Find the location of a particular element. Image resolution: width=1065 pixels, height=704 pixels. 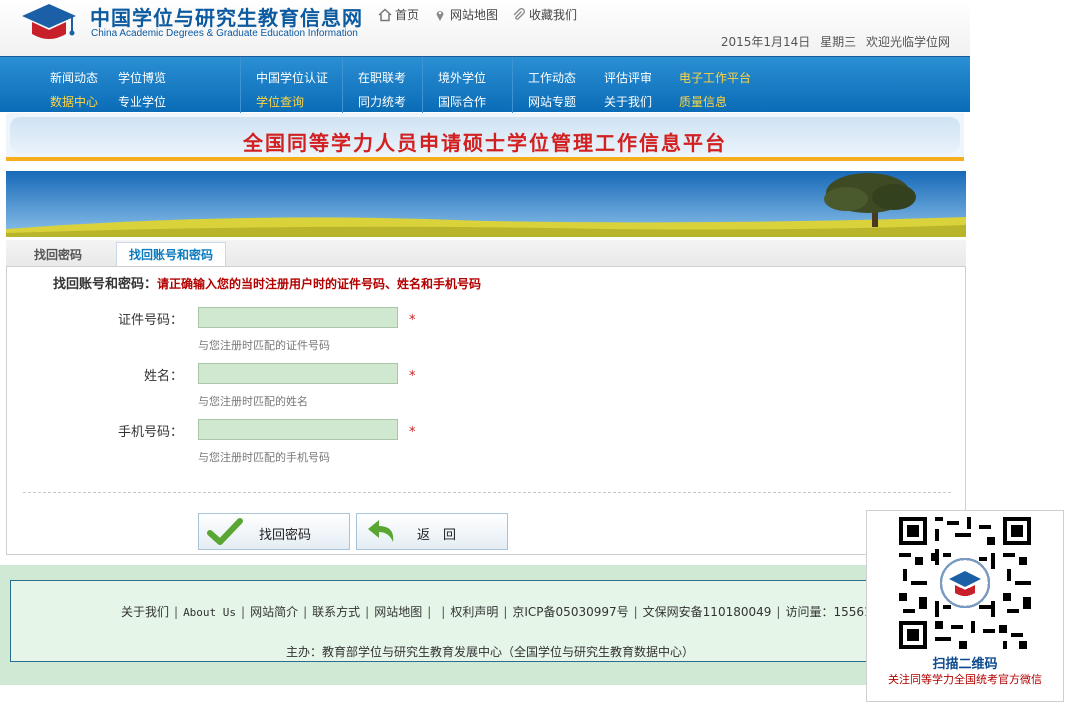

footer-contact-link: 联系方式 is located at coordinates (336, 612).